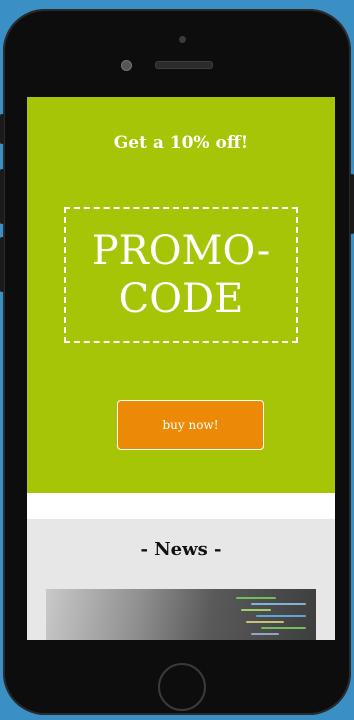 The width and height of the screenshot is (354, 720). I want to click on volume-up-button, so click(2, 196).